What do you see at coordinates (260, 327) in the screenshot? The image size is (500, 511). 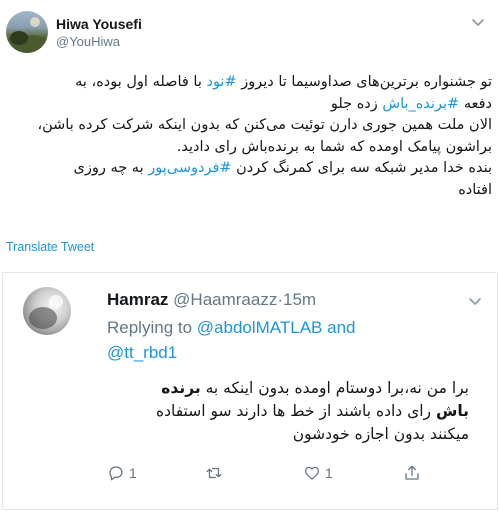 I see `mention-link: @abdolMATLAB` at bounding box center [260, 327].